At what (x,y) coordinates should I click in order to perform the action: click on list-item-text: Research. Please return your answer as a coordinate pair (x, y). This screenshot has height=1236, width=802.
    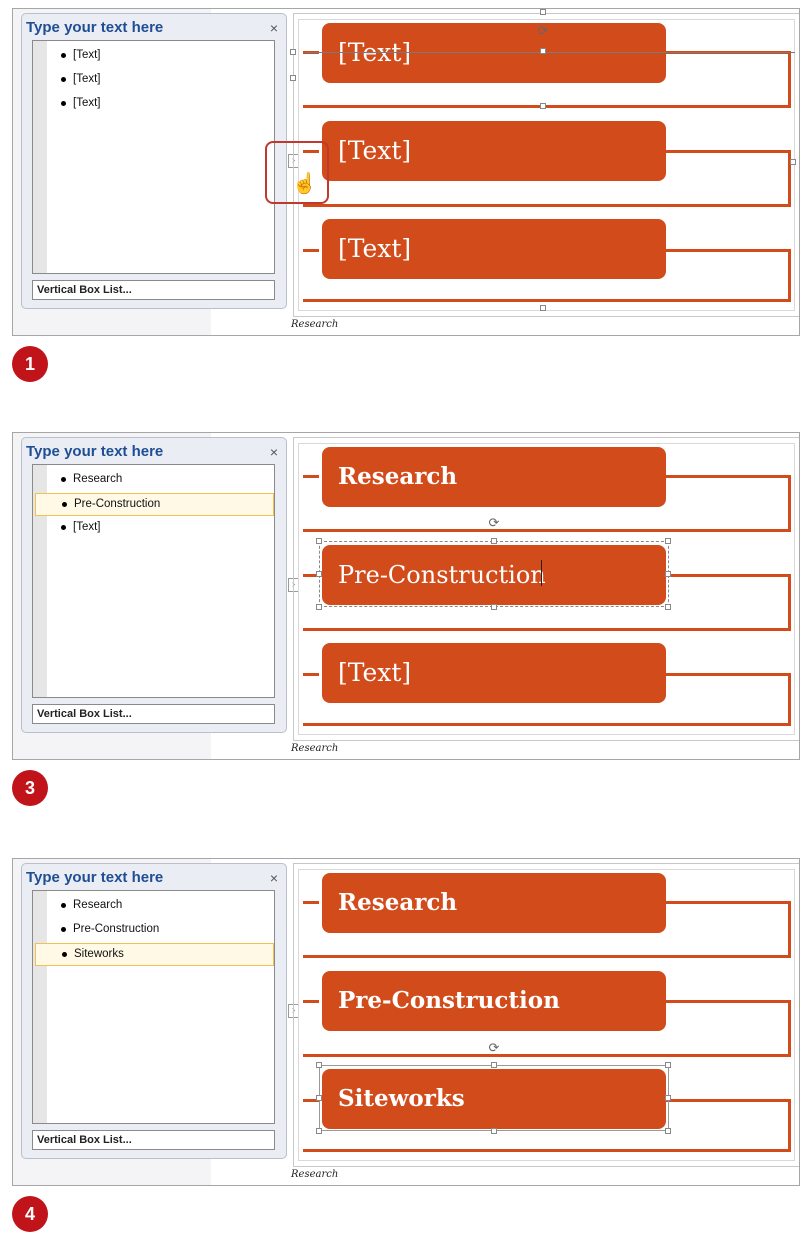
    Looking at the image, I should click on (98, 905).